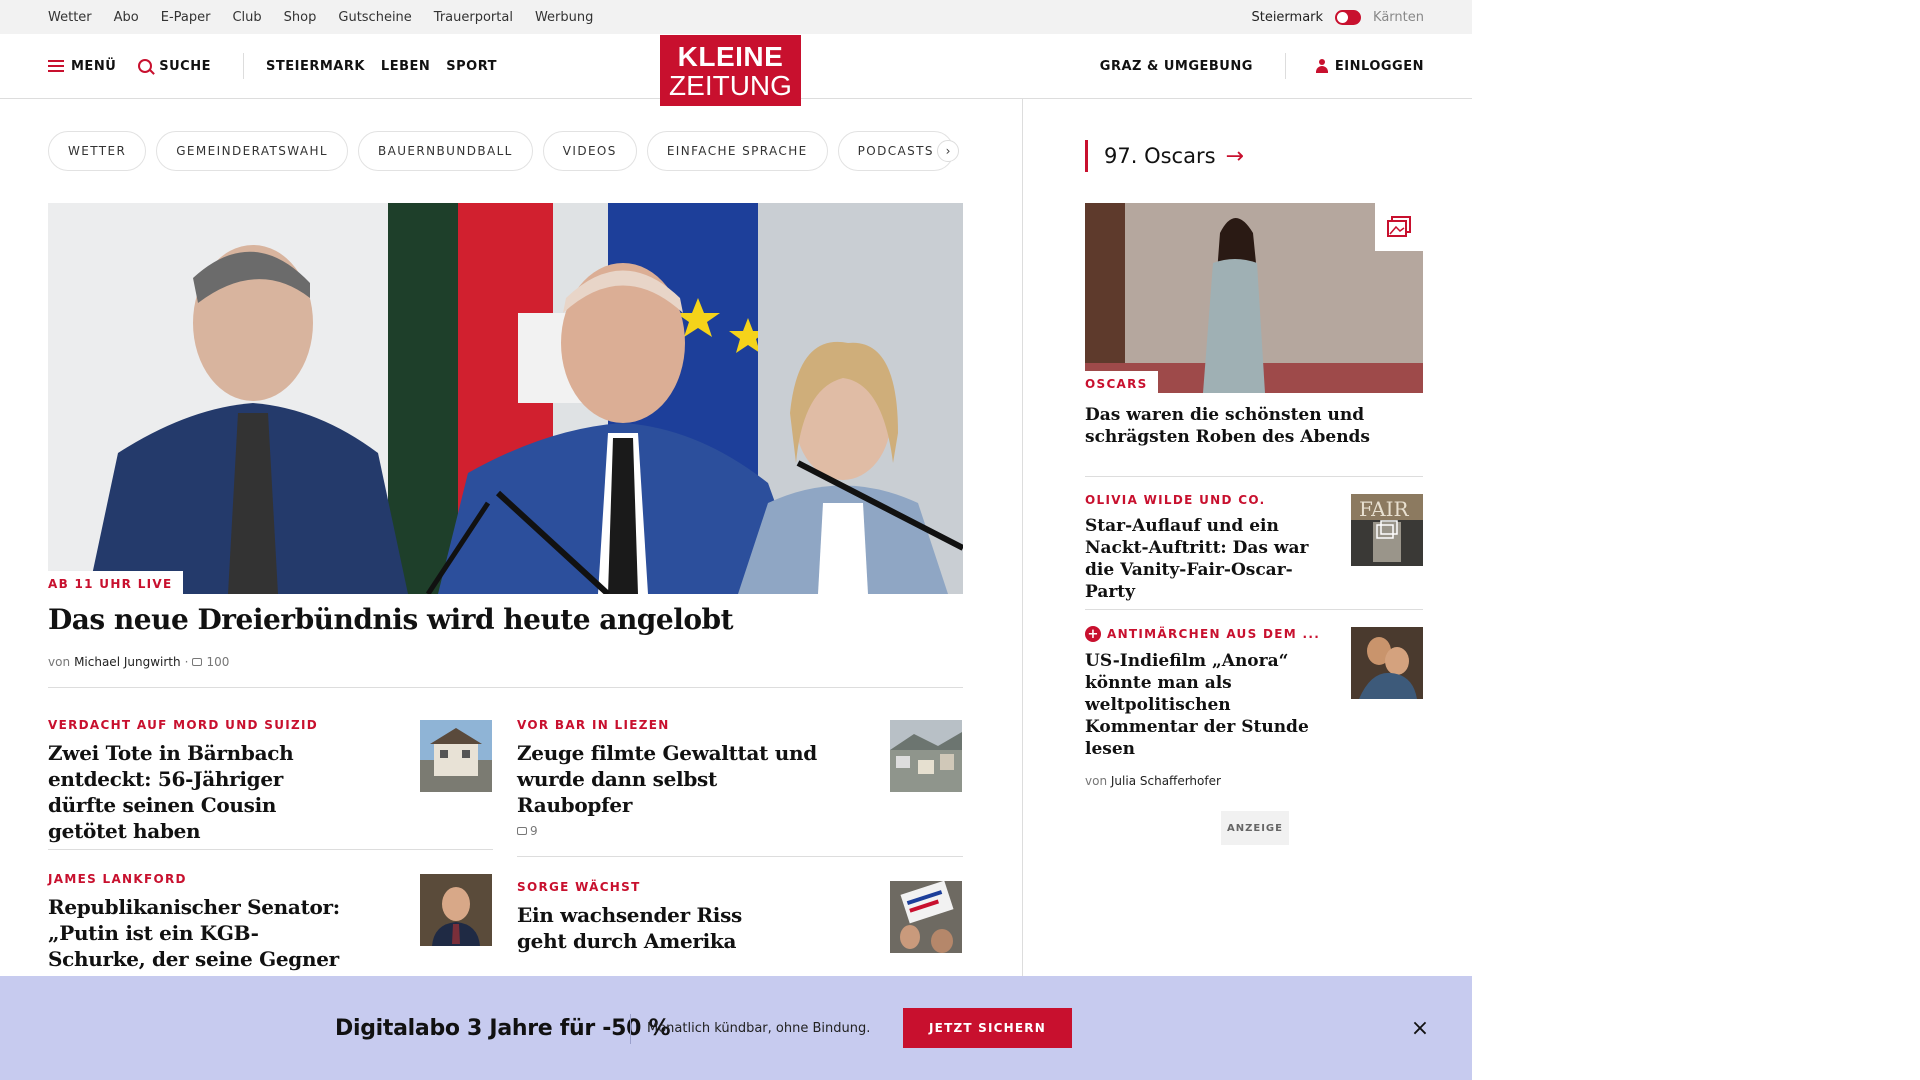 The height and width of the screenshot is (1080, 1920). I want to click on link-wetter: Wetter, so click(70, 17).